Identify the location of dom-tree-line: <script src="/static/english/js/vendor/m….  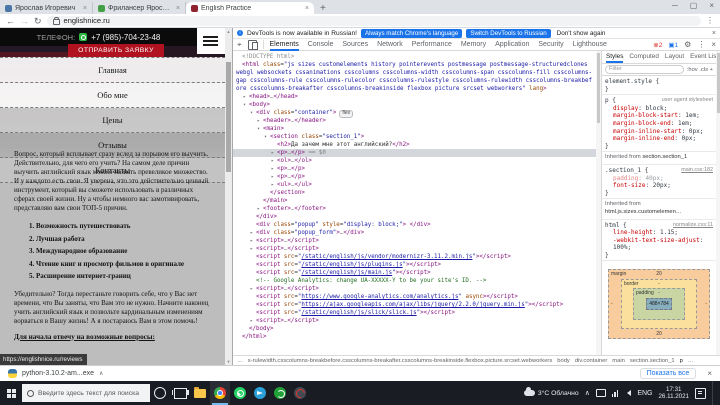
(414, 257).